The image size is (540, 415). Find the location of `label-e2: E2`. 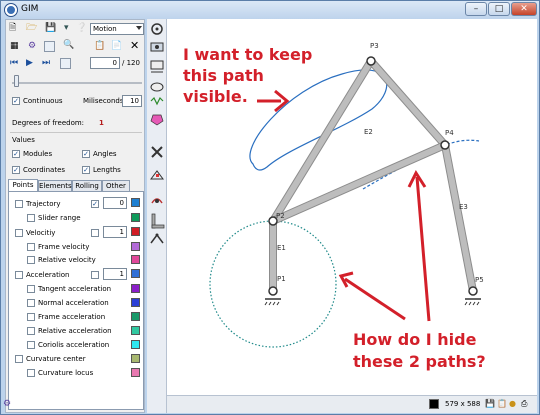

label-e2: E2 is located at coordinates (368, 132).